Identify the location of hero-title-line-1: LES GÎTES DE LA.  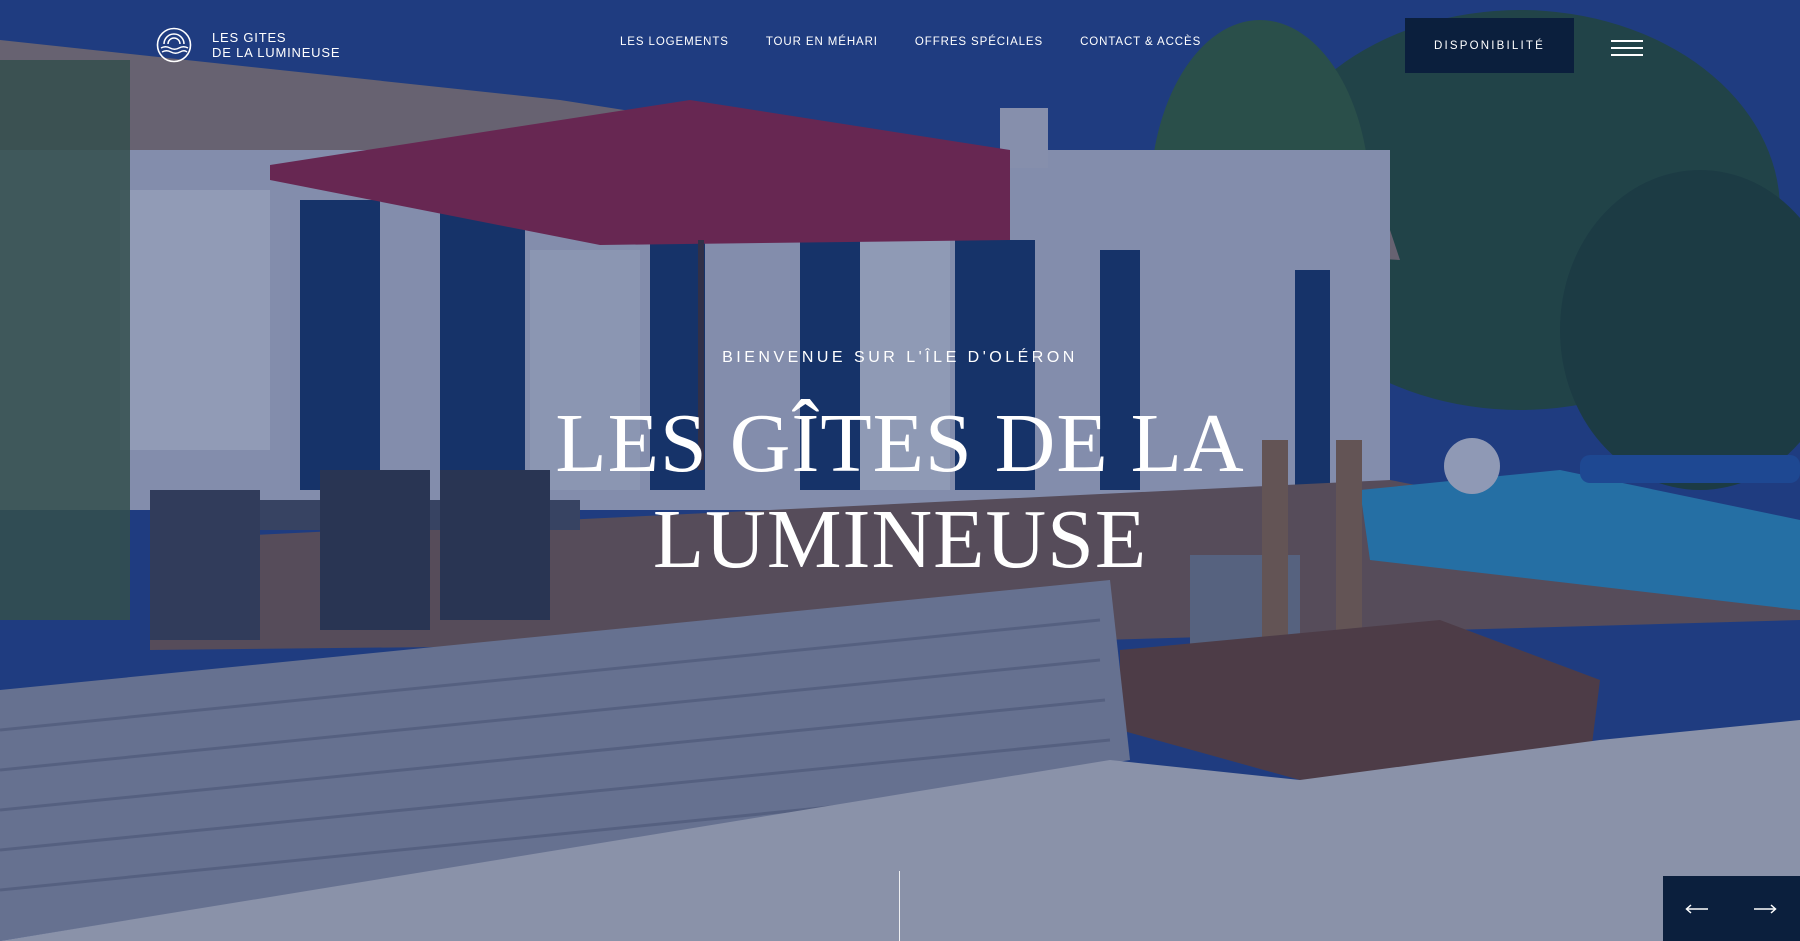
(900, 443).